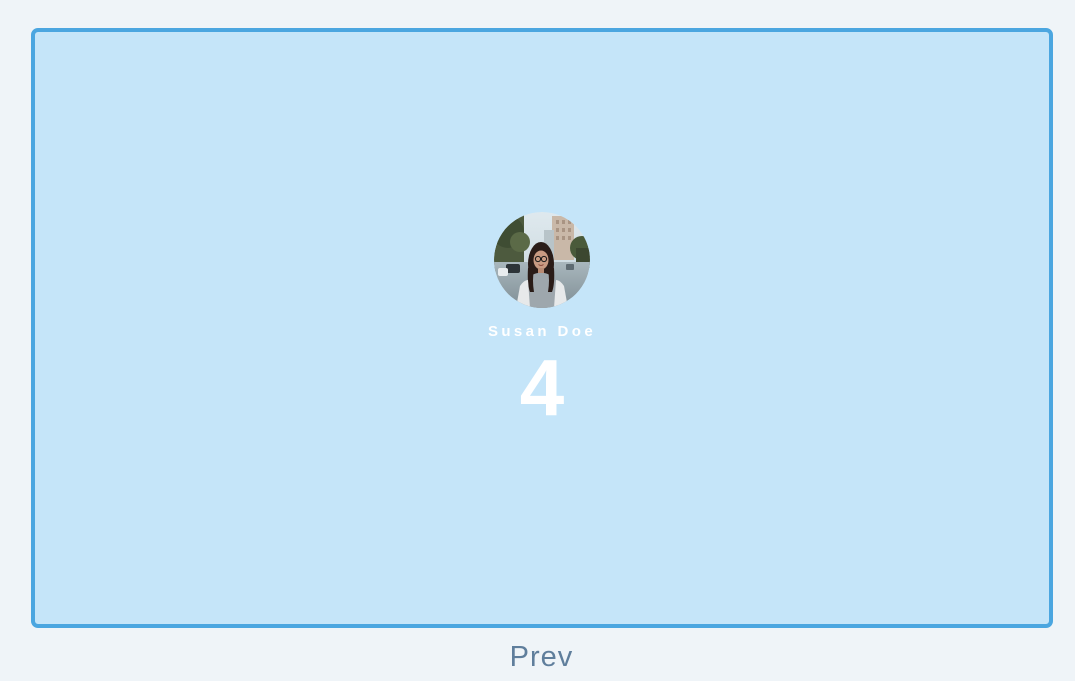 The width and height of the screenshot is (1075, 681). Describe the element at coordinates (537, 657) in the screenshot. I see `prev-button: Prev` at that location.